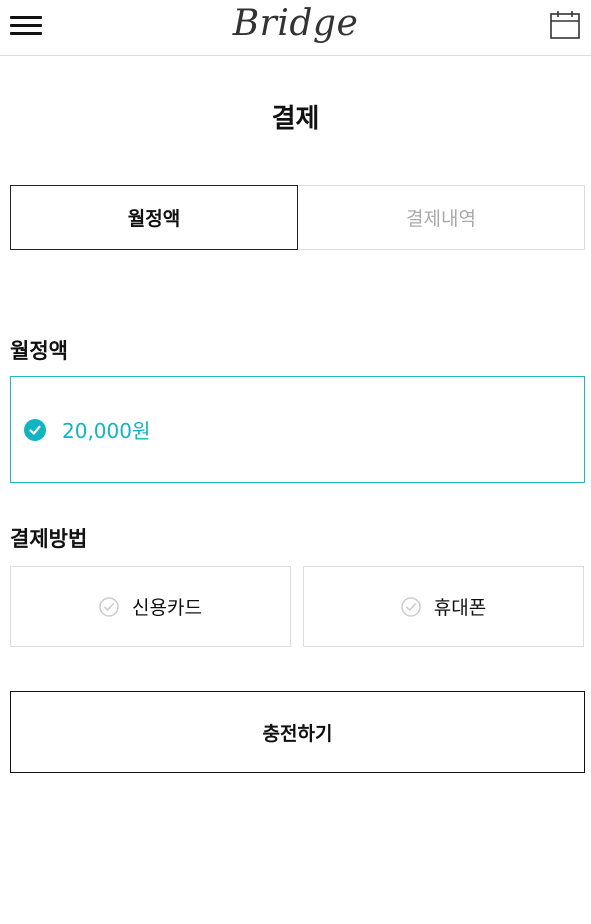 This screenshot has height=924, width=591. Describe the element at coordinates (167, 608) in the screenshot. I see `payment-option-label: 신용카드` at that location.